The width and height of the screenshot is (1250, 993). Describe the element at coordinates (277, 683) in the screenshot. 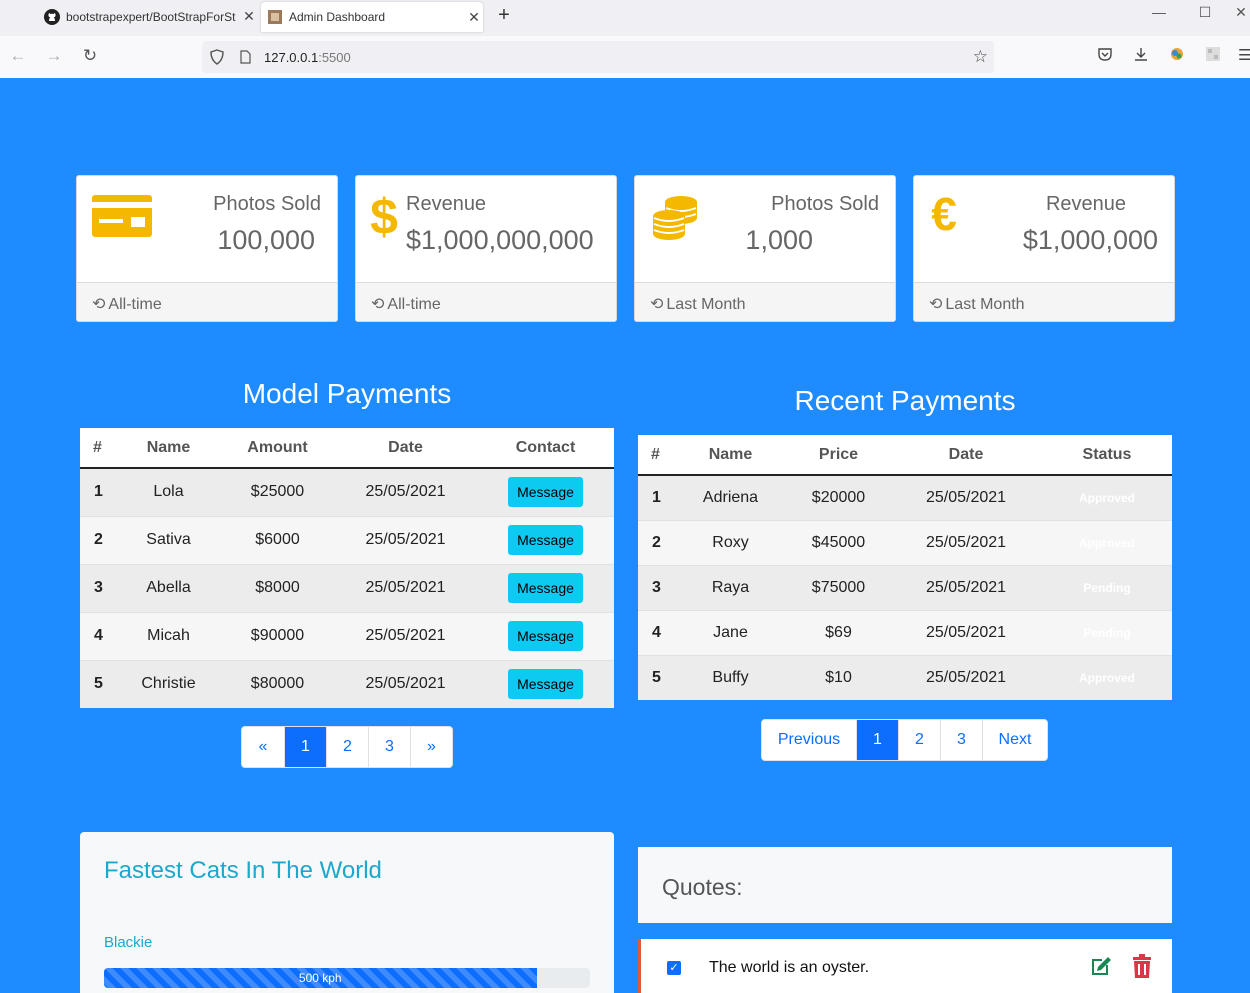

I see `payment-amount: $80000` at that location.